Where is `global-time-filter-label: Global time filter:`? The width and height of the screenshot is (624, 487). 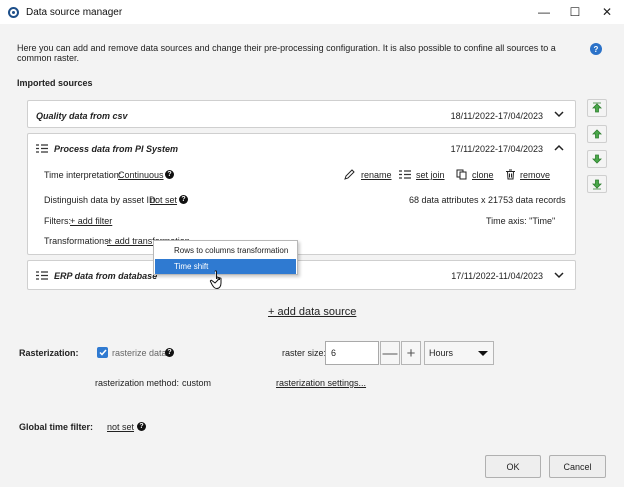 global-time-filter-label: Global time filter: is located at coordinates (56, 427).